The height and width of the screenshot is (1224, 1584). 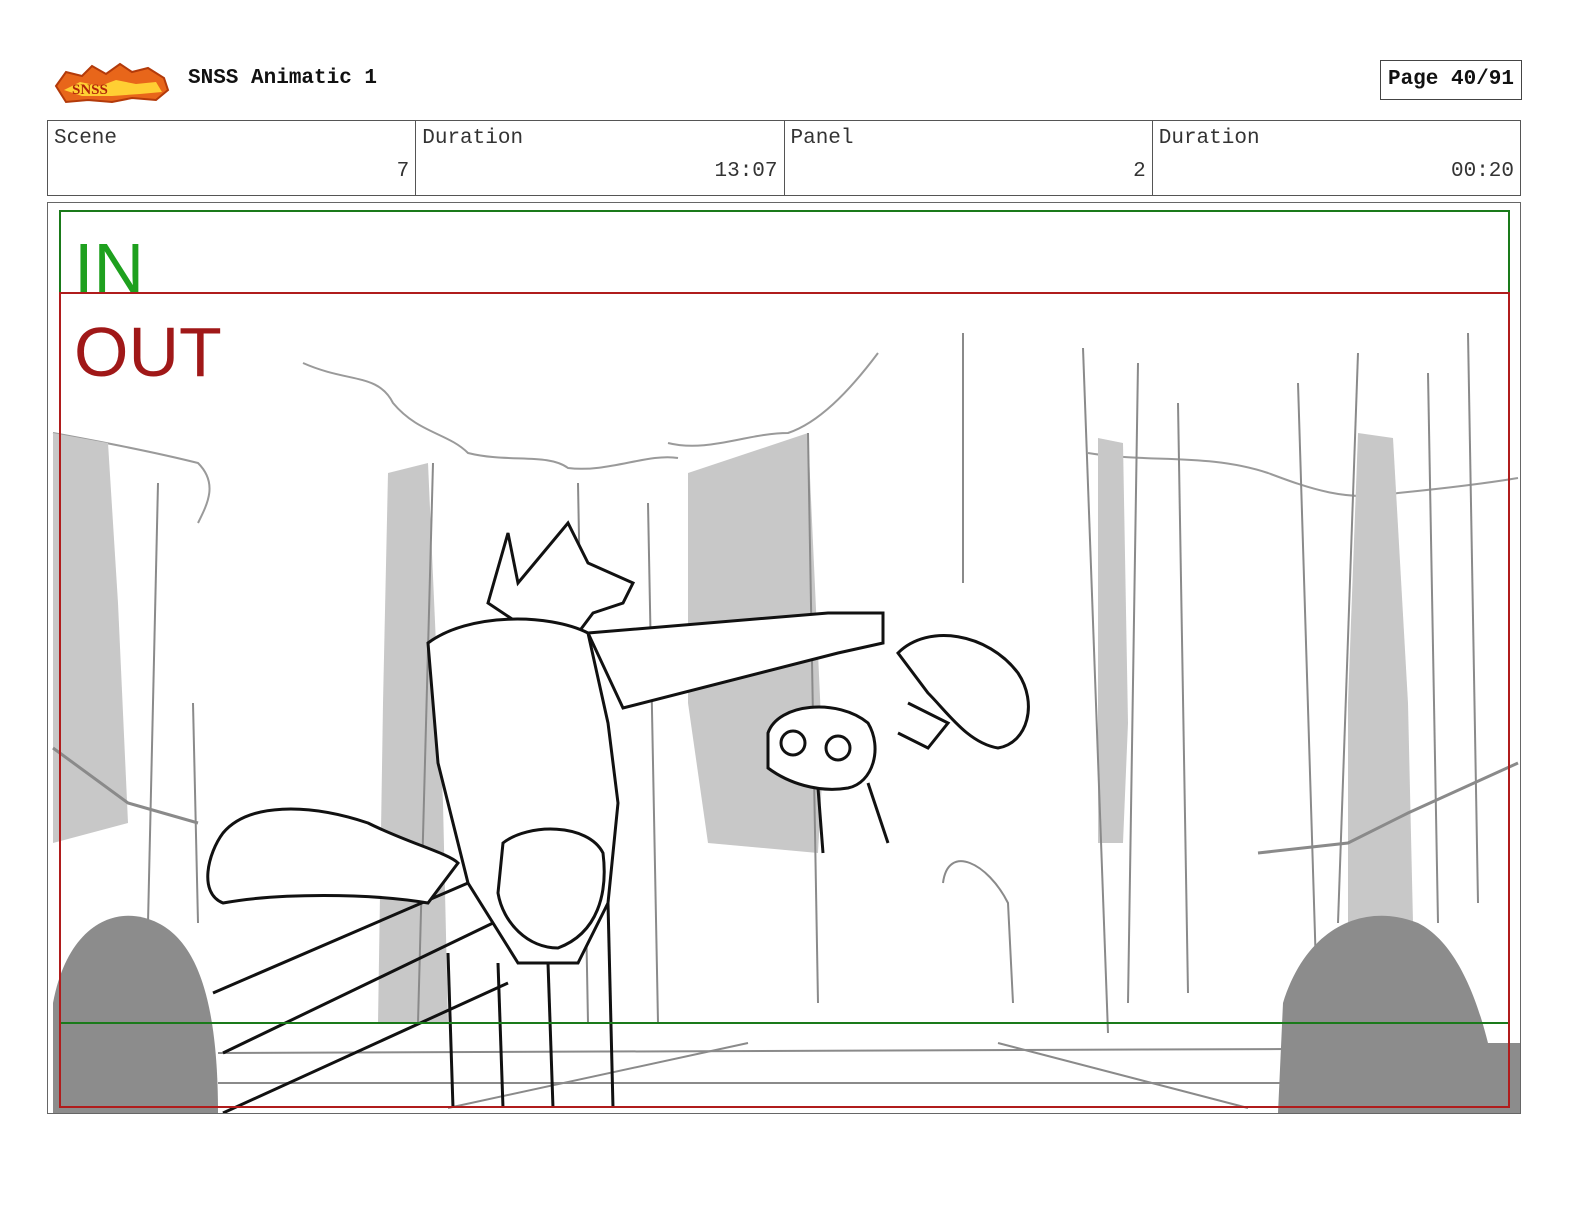 What do you see at coordinates (753, 1075) in the screenshot?
I see `ground-lines` at bounding box center [753, 1075].